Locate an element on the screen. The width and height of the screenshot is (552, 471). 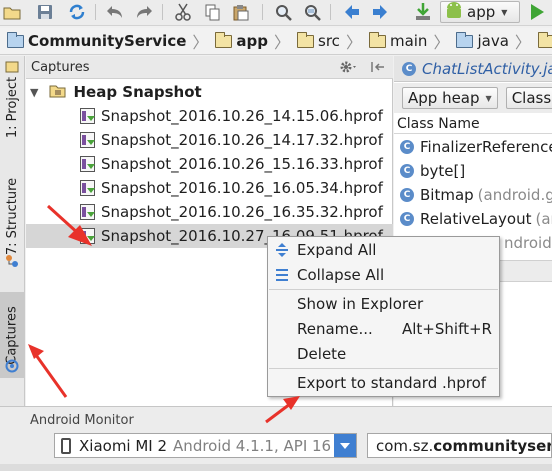
collapse-all-icon is located at coordinates (282, 275).